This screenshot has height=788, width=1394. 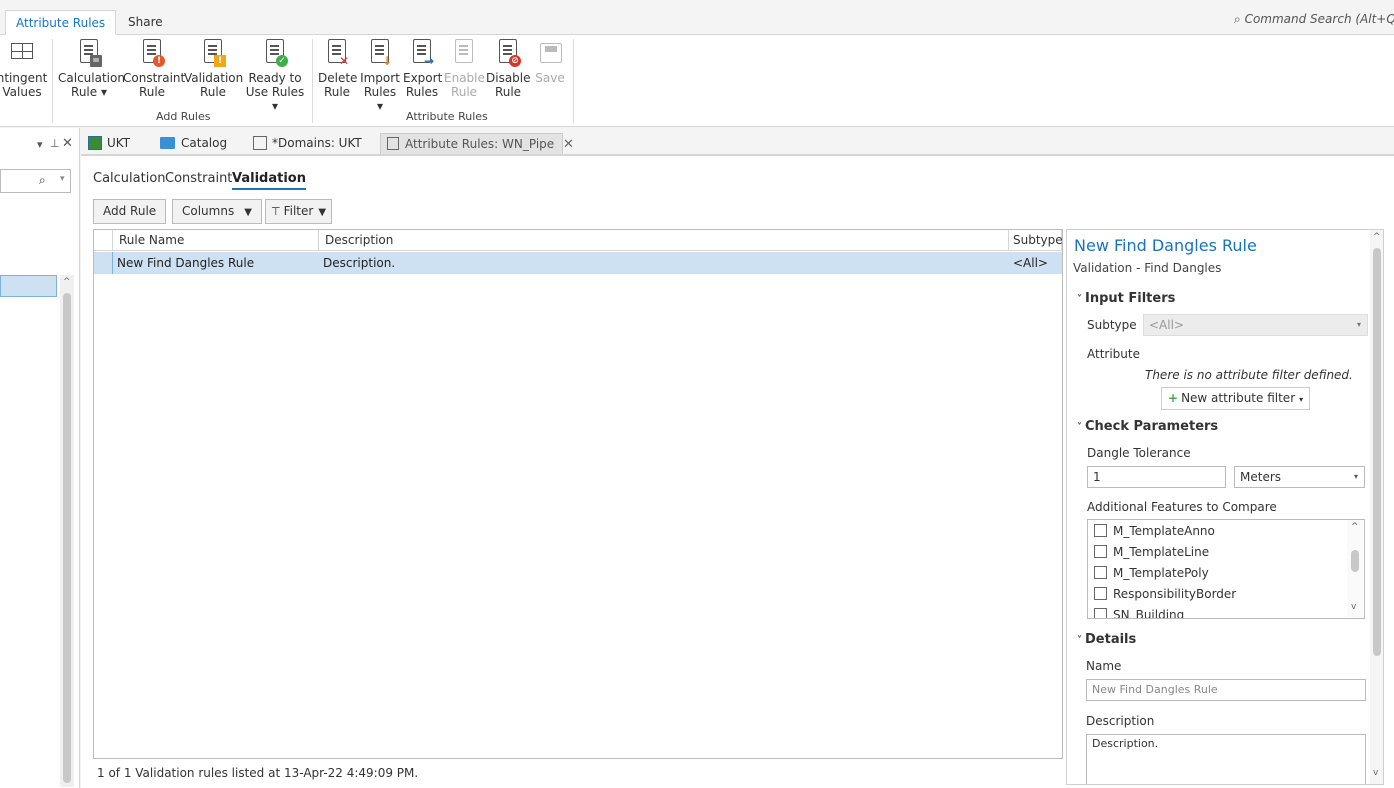 I want to click on section-details: ˅ Details, so click(x=1106, y=639).